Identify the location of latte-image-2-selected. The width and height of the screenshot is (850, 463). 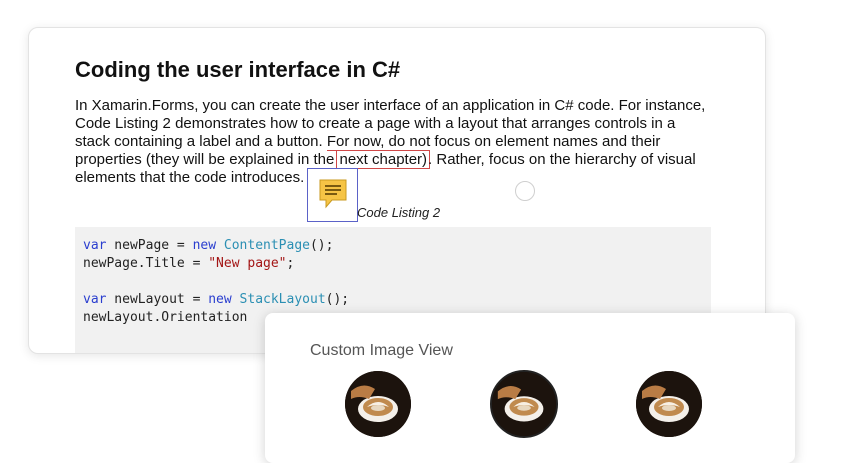
(524, 404).